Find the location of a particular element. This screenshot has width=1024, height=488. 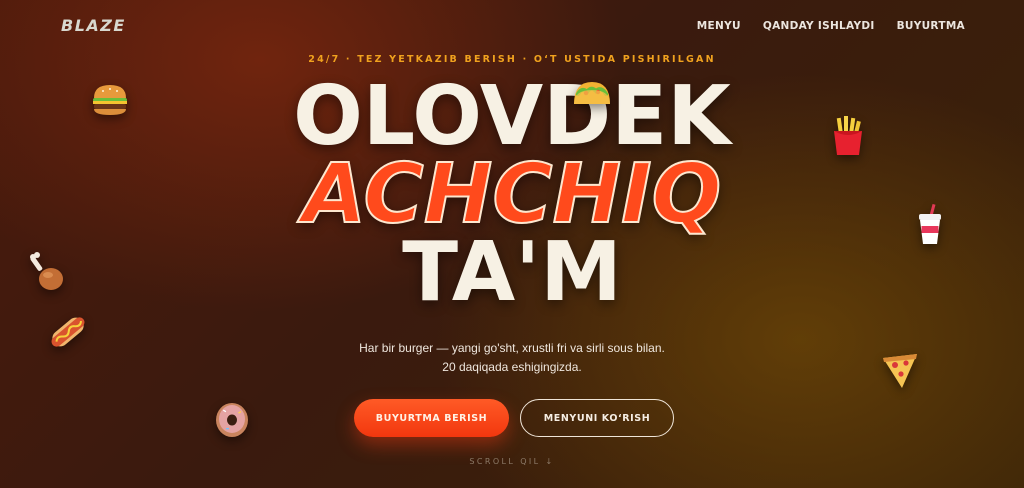

donut-icon is located at coordinates (232, 420).